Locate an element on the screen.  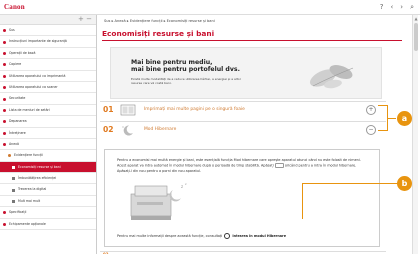
top-icons: ? ‹ › ⌕ is located at coordinates (397, 7).